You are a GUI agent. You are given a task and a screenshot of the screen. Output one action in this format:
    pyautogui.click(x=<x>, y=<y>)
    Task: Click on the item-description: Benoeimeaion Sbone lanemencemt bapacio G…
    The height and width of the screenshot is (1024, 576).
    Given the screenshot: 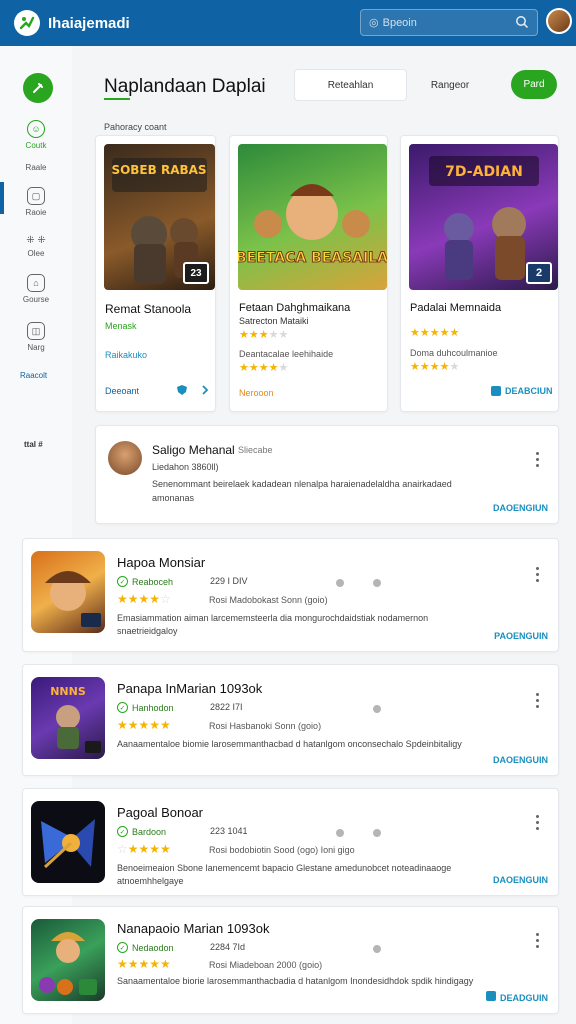 What is the action you would take?
    pyautogui.click(x=284, y=874)
    